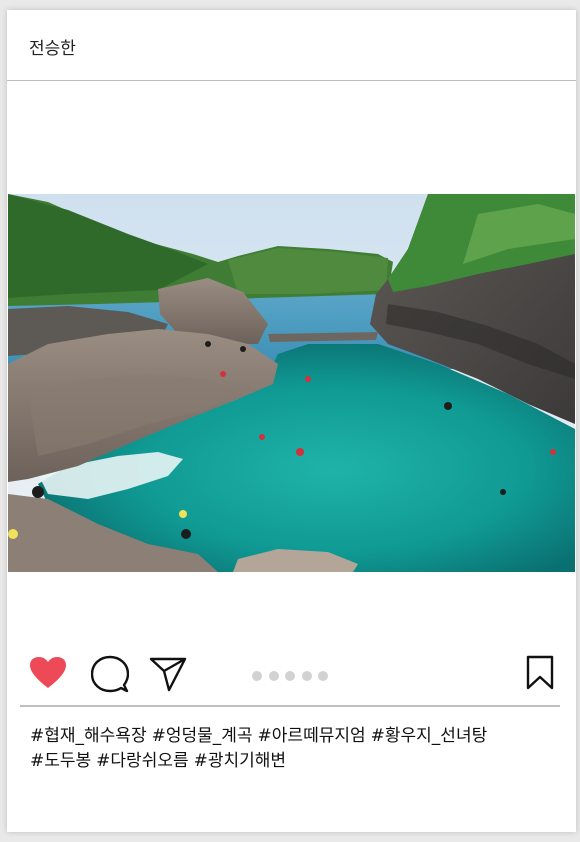 This screenshot has height=842, width=580. What do you see at coordinates (60, 761) in the screenshot?
I see `hashtag: #도두봉` at bounding box center [60, 761].